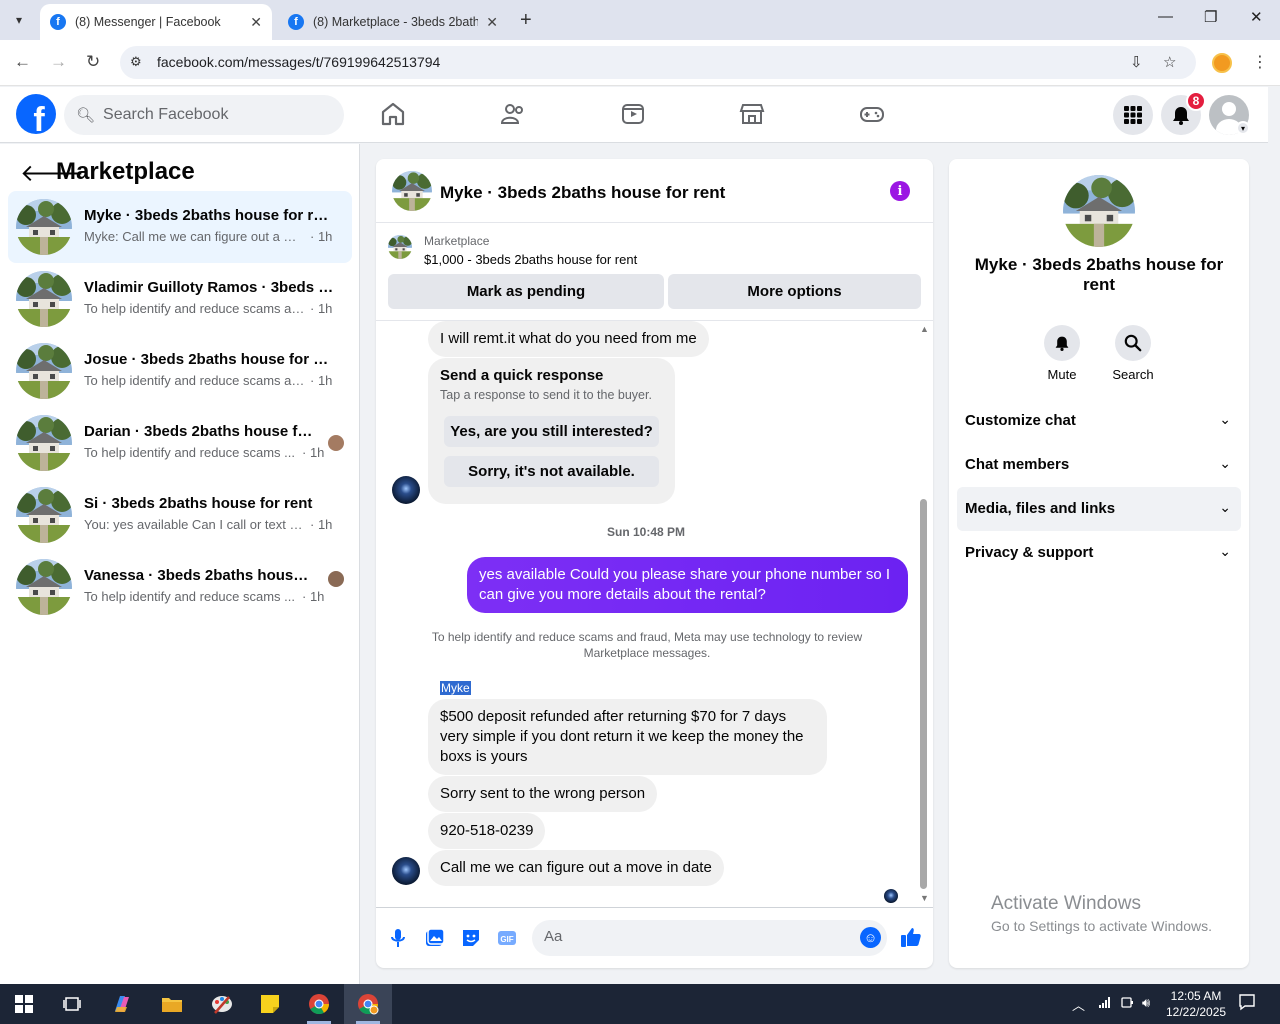  What do you see at coordinates (368, 1004) in the screenshot?
I see `chrome-profile-icon` at bounding box center [368, 1004].